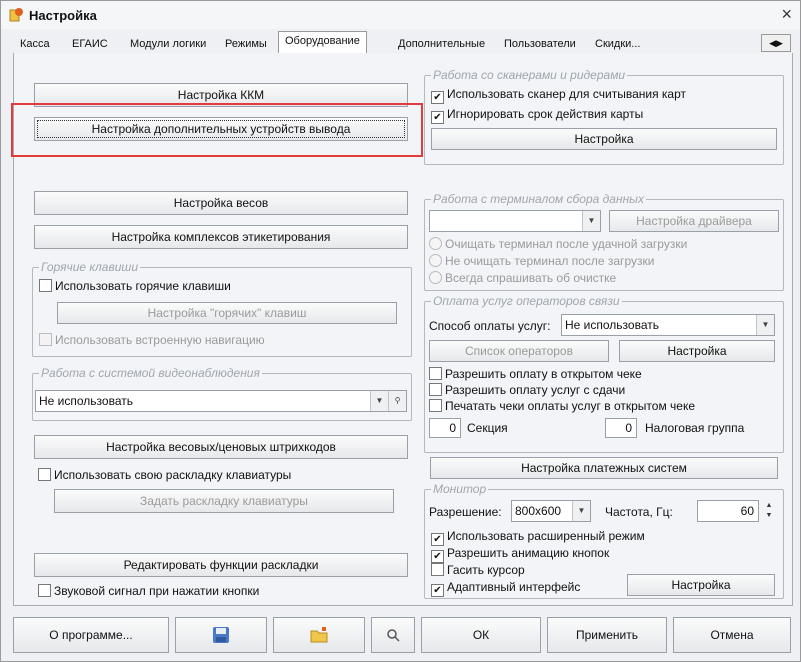  Describe the element at coordinates (90, 267) in the screenshot. I see `hotkeys-legend: Горячие клавиши` at that location.